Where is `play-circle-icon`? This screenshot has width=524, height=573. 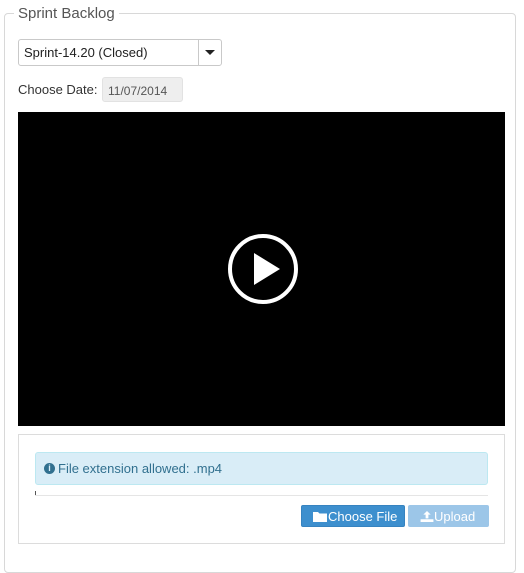 play-circle-icon is located at coordinates (263, 269).